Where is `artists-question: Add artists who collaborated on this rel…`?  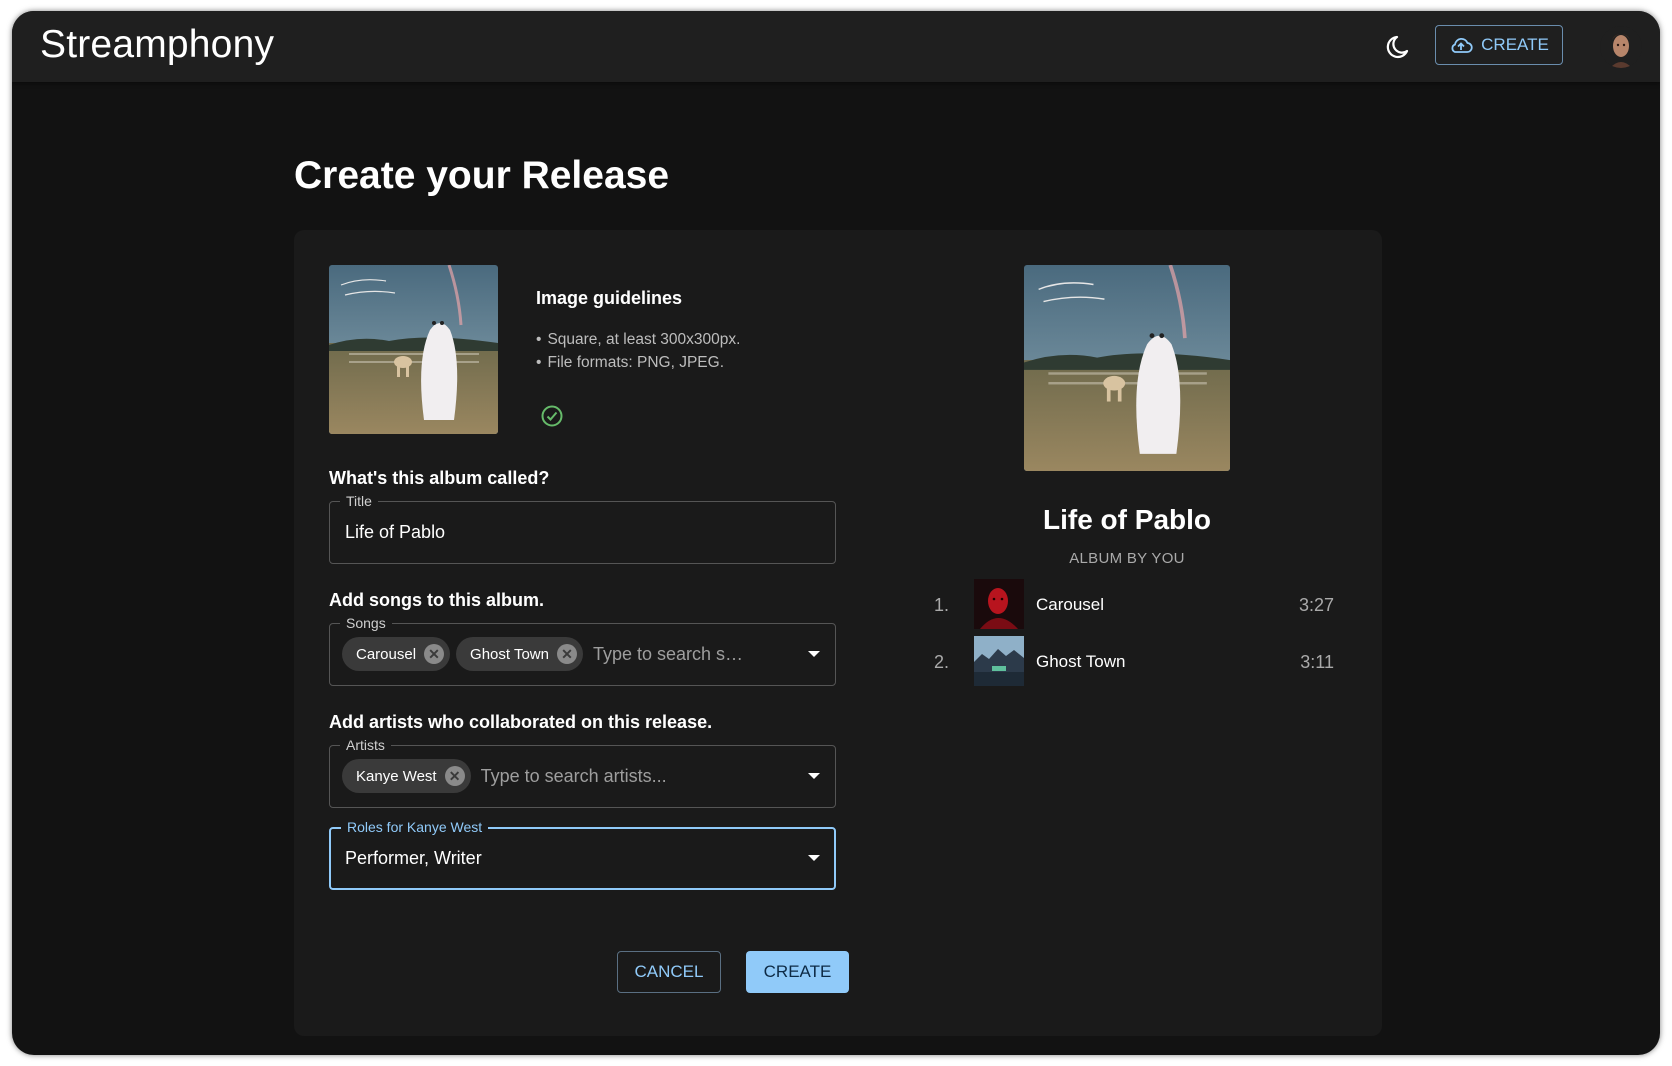 artists-question: Add artists who collaborated on this rel… is located at coordinates (521, 722).